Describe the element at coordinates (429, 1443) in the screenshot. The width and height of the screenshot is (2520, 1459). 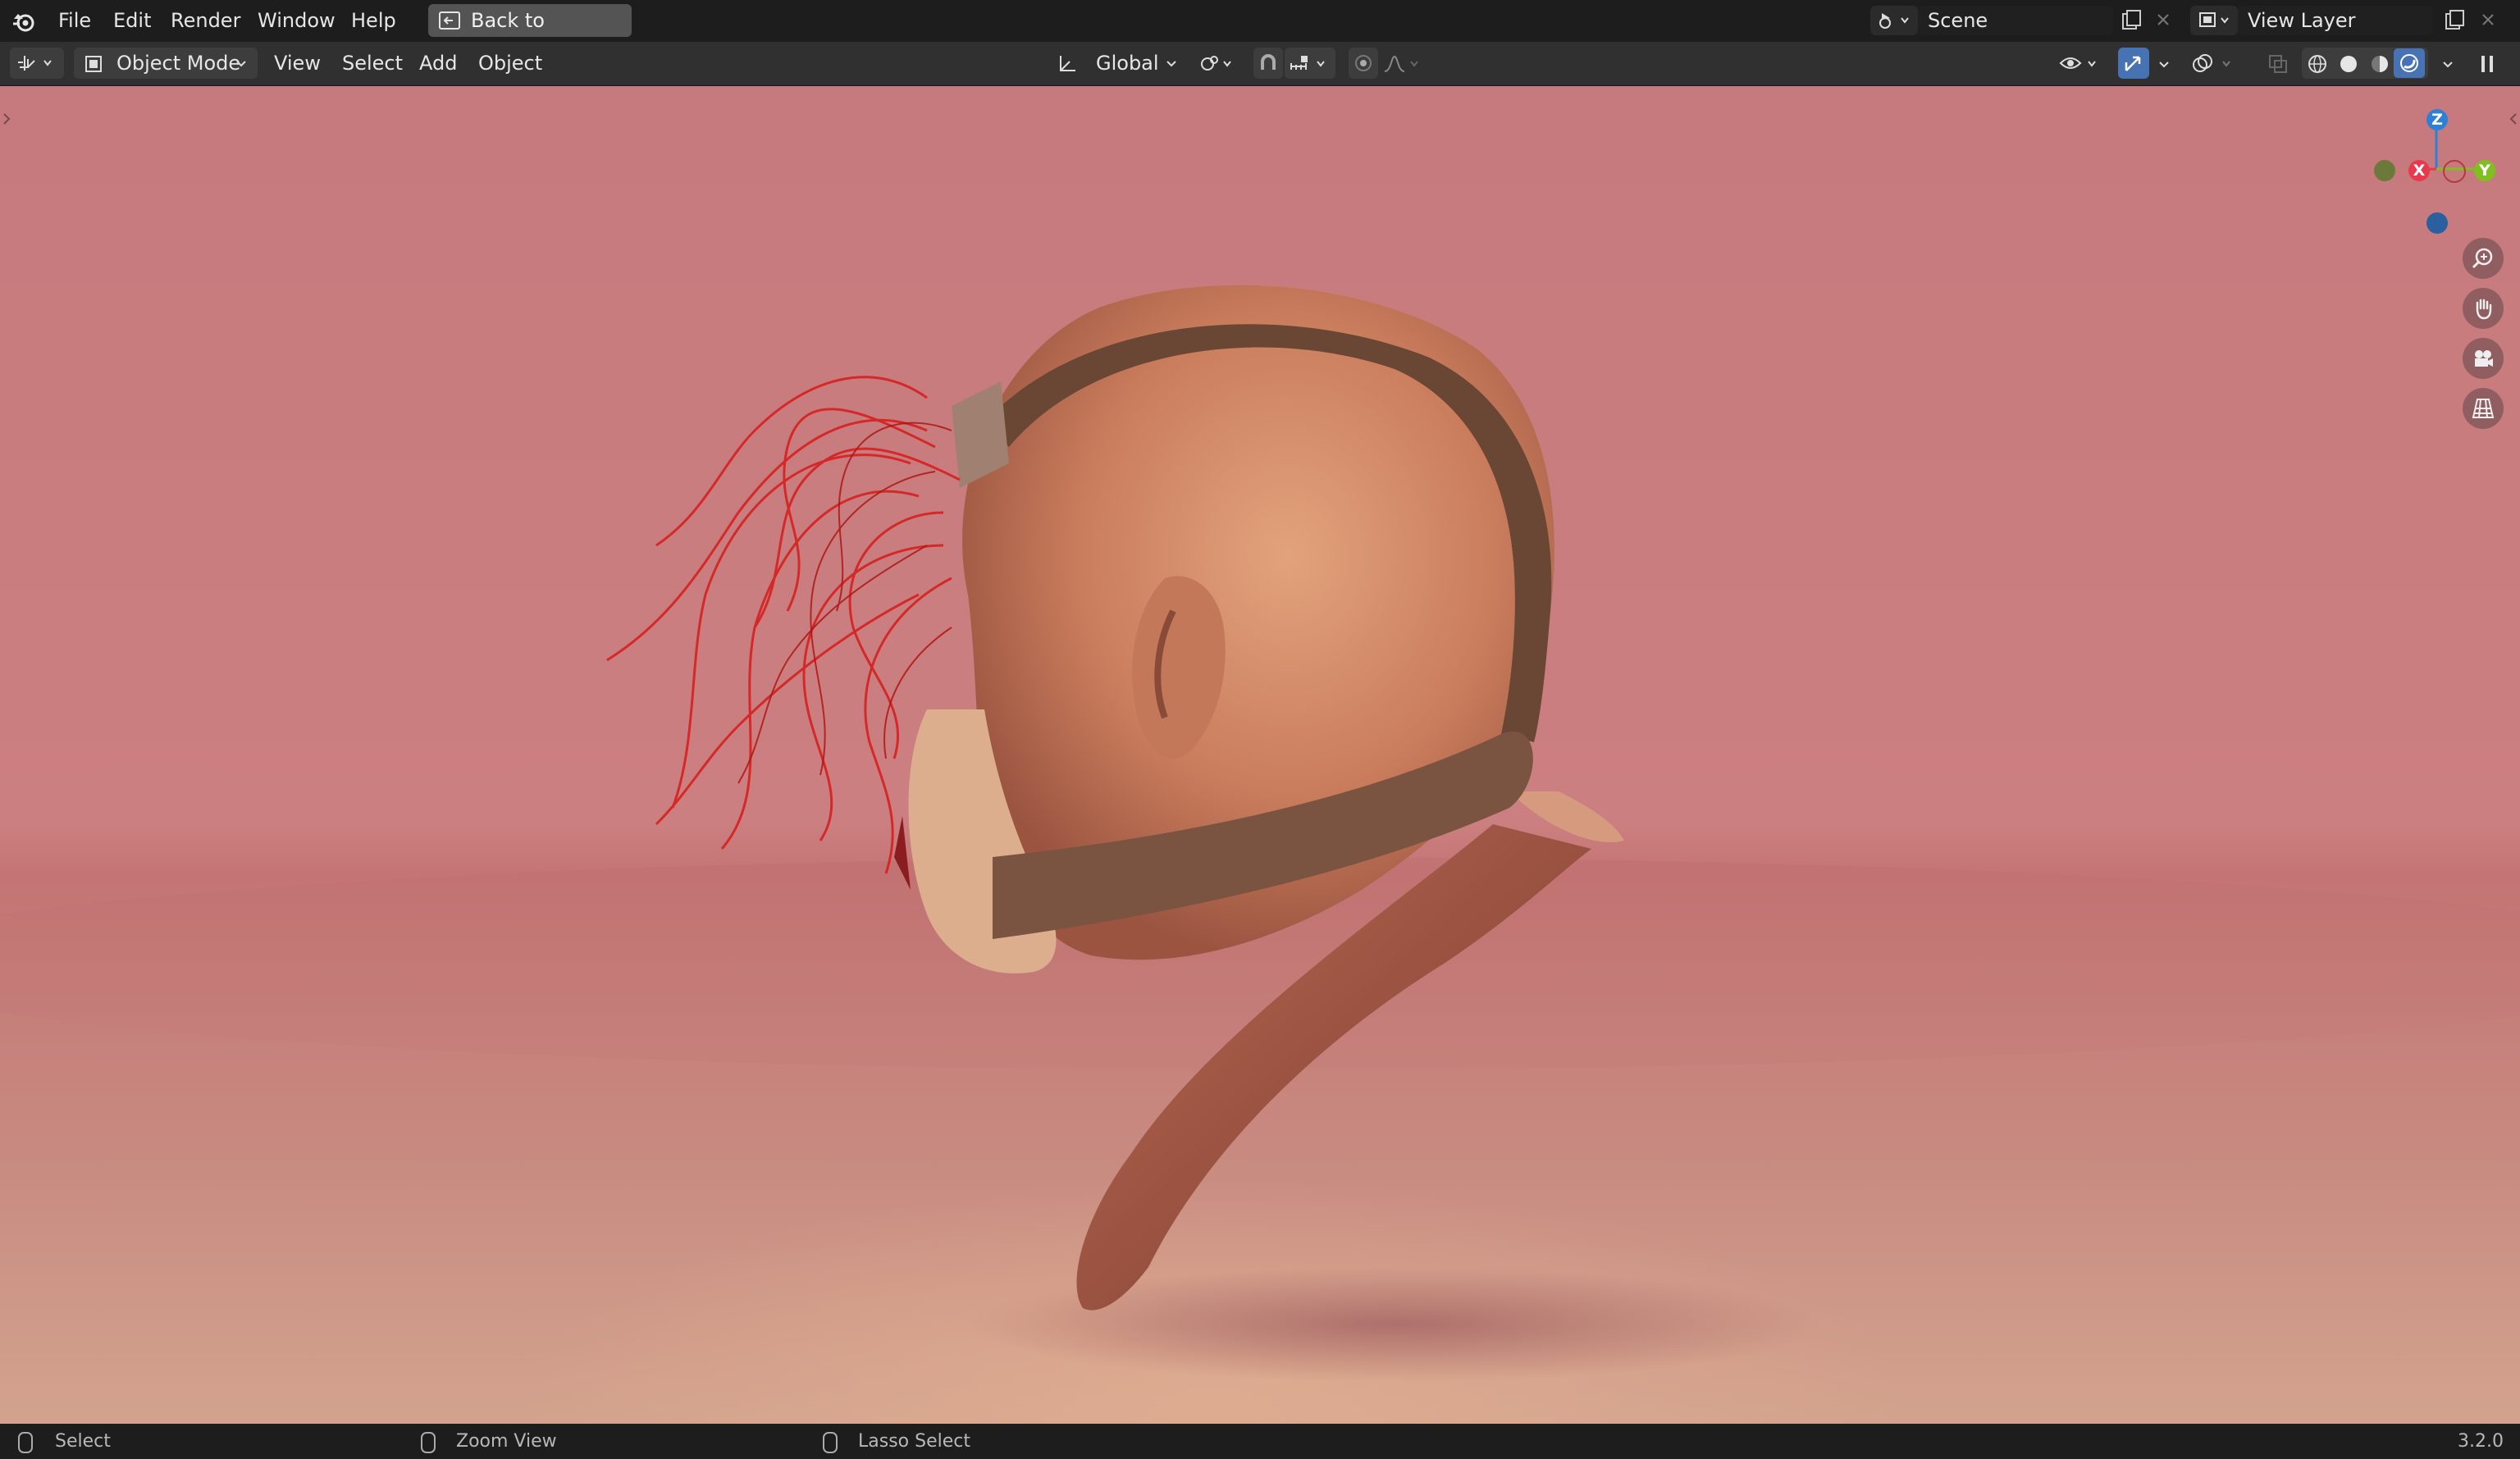
I see `middle-mouse-icon` at that location.